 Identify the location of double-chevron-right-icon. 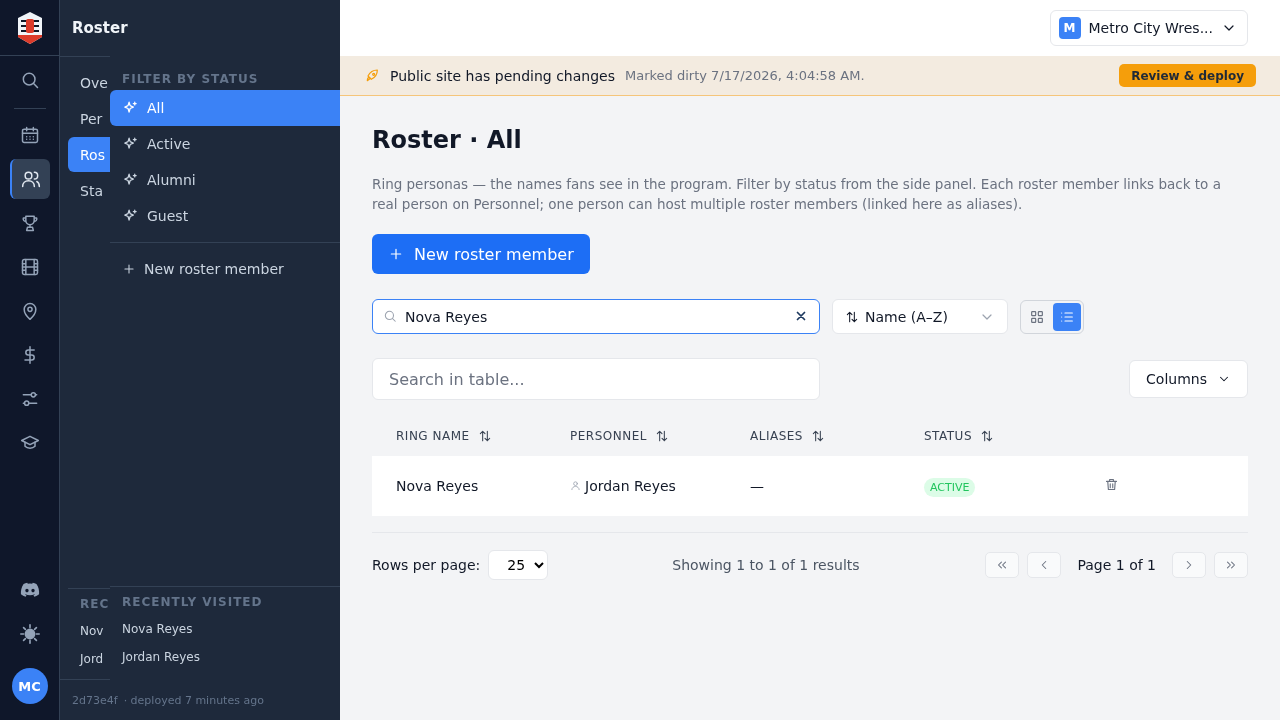
(1231, 565).